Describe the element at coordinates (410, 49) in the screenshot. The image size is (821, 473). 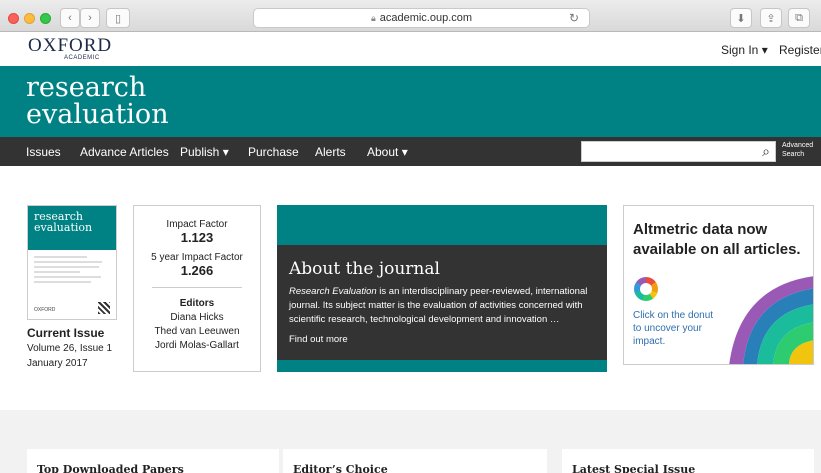
I see `site-header: OXFORD ACADEMIC Sign In ▾ Register` at that location.